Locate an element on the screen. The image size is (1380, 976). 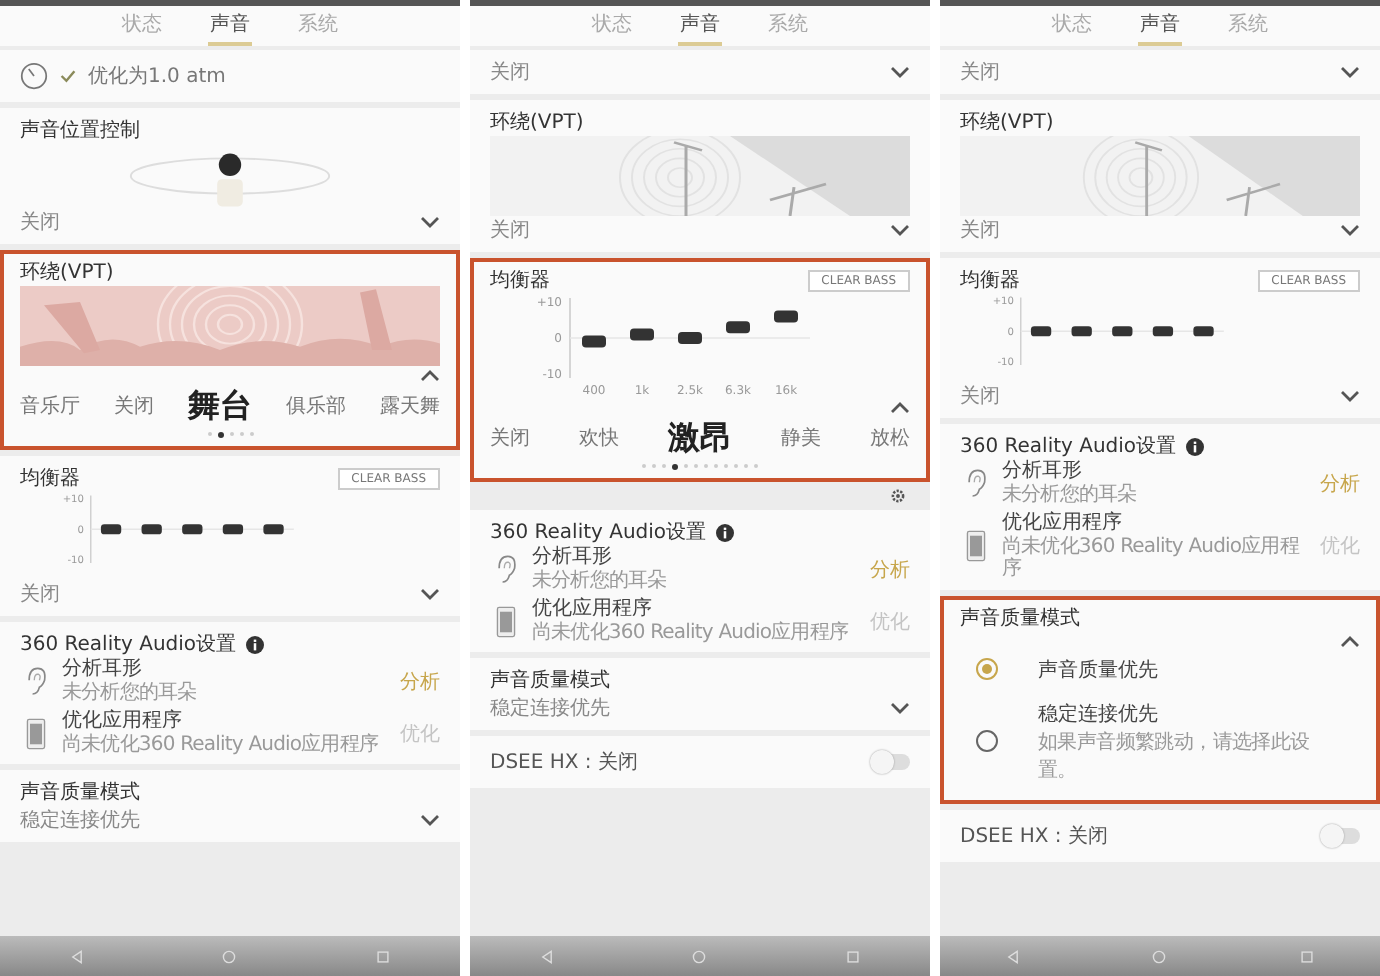
preset-option: 放松 is located at coordinates (890, 438).